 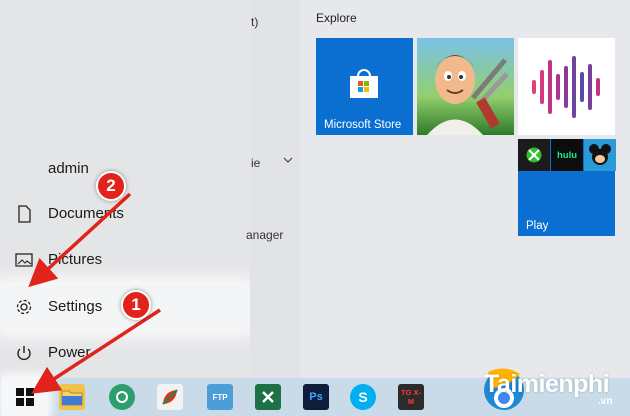 I want to click on tgxm-icon: TG X-M, so click(x=411, y=397).